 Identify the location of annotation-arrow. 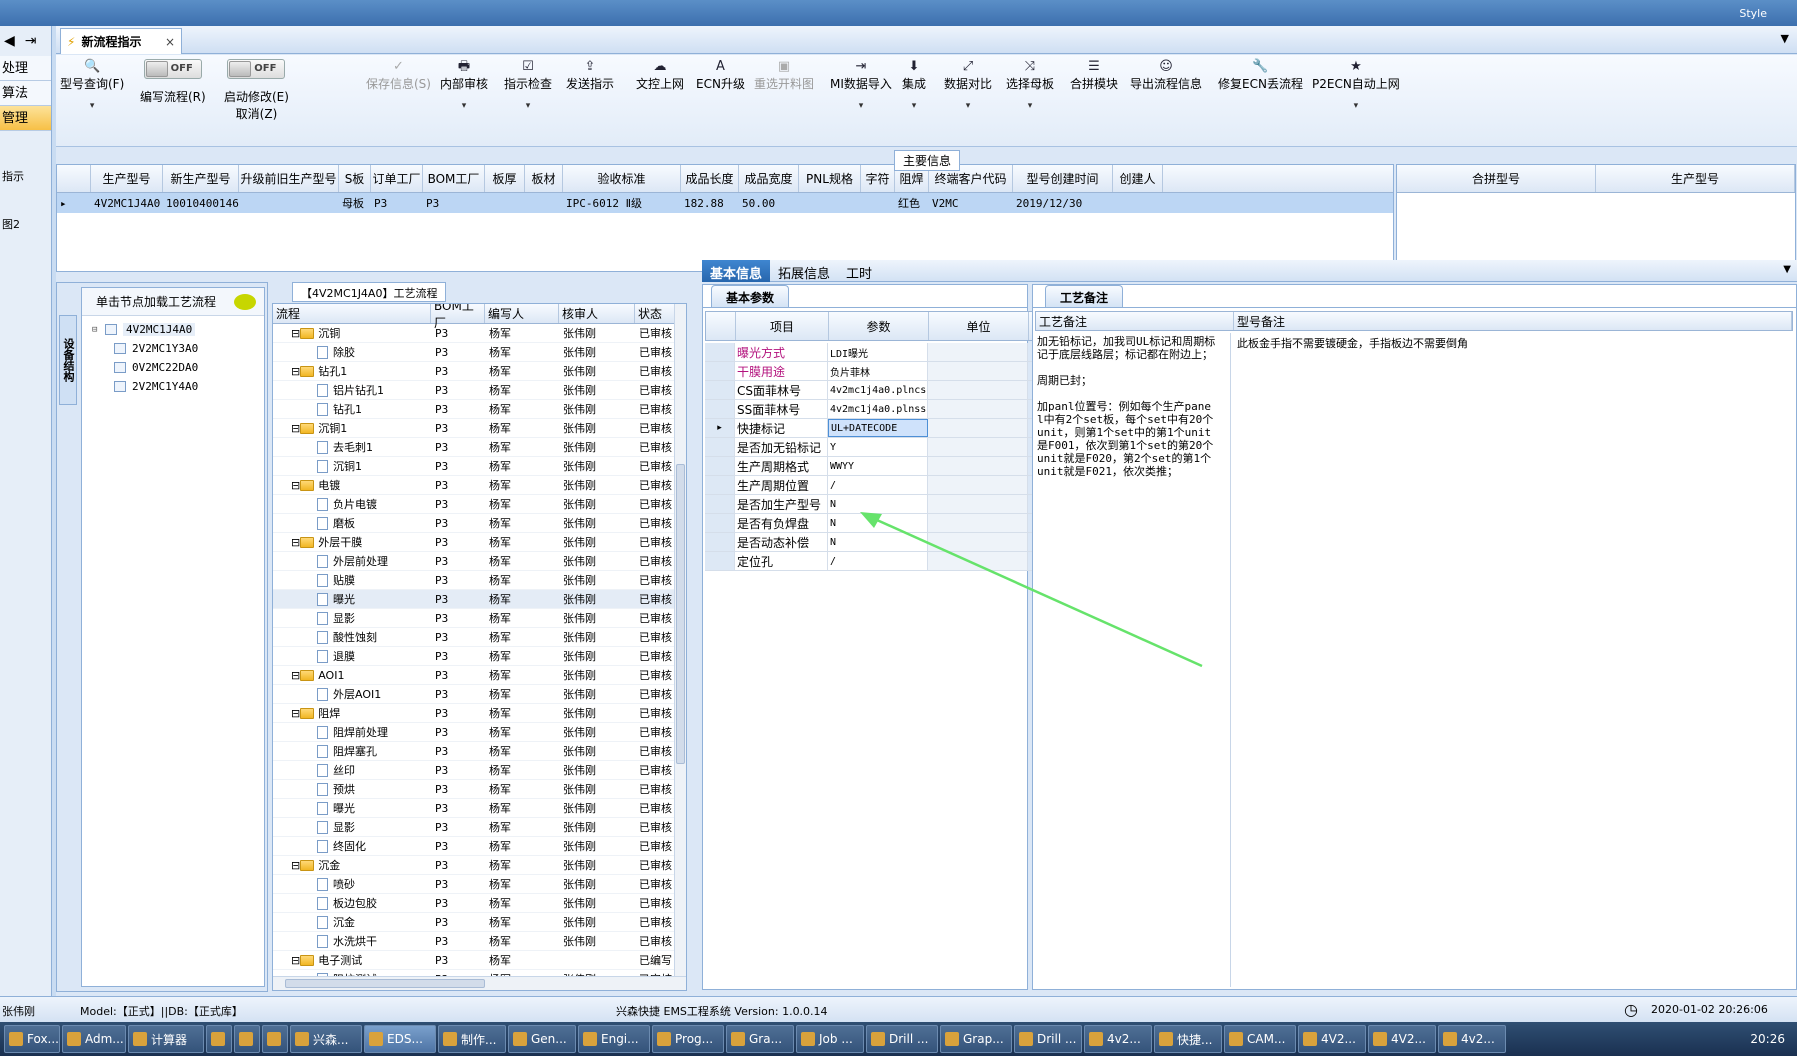
(1031, 590).